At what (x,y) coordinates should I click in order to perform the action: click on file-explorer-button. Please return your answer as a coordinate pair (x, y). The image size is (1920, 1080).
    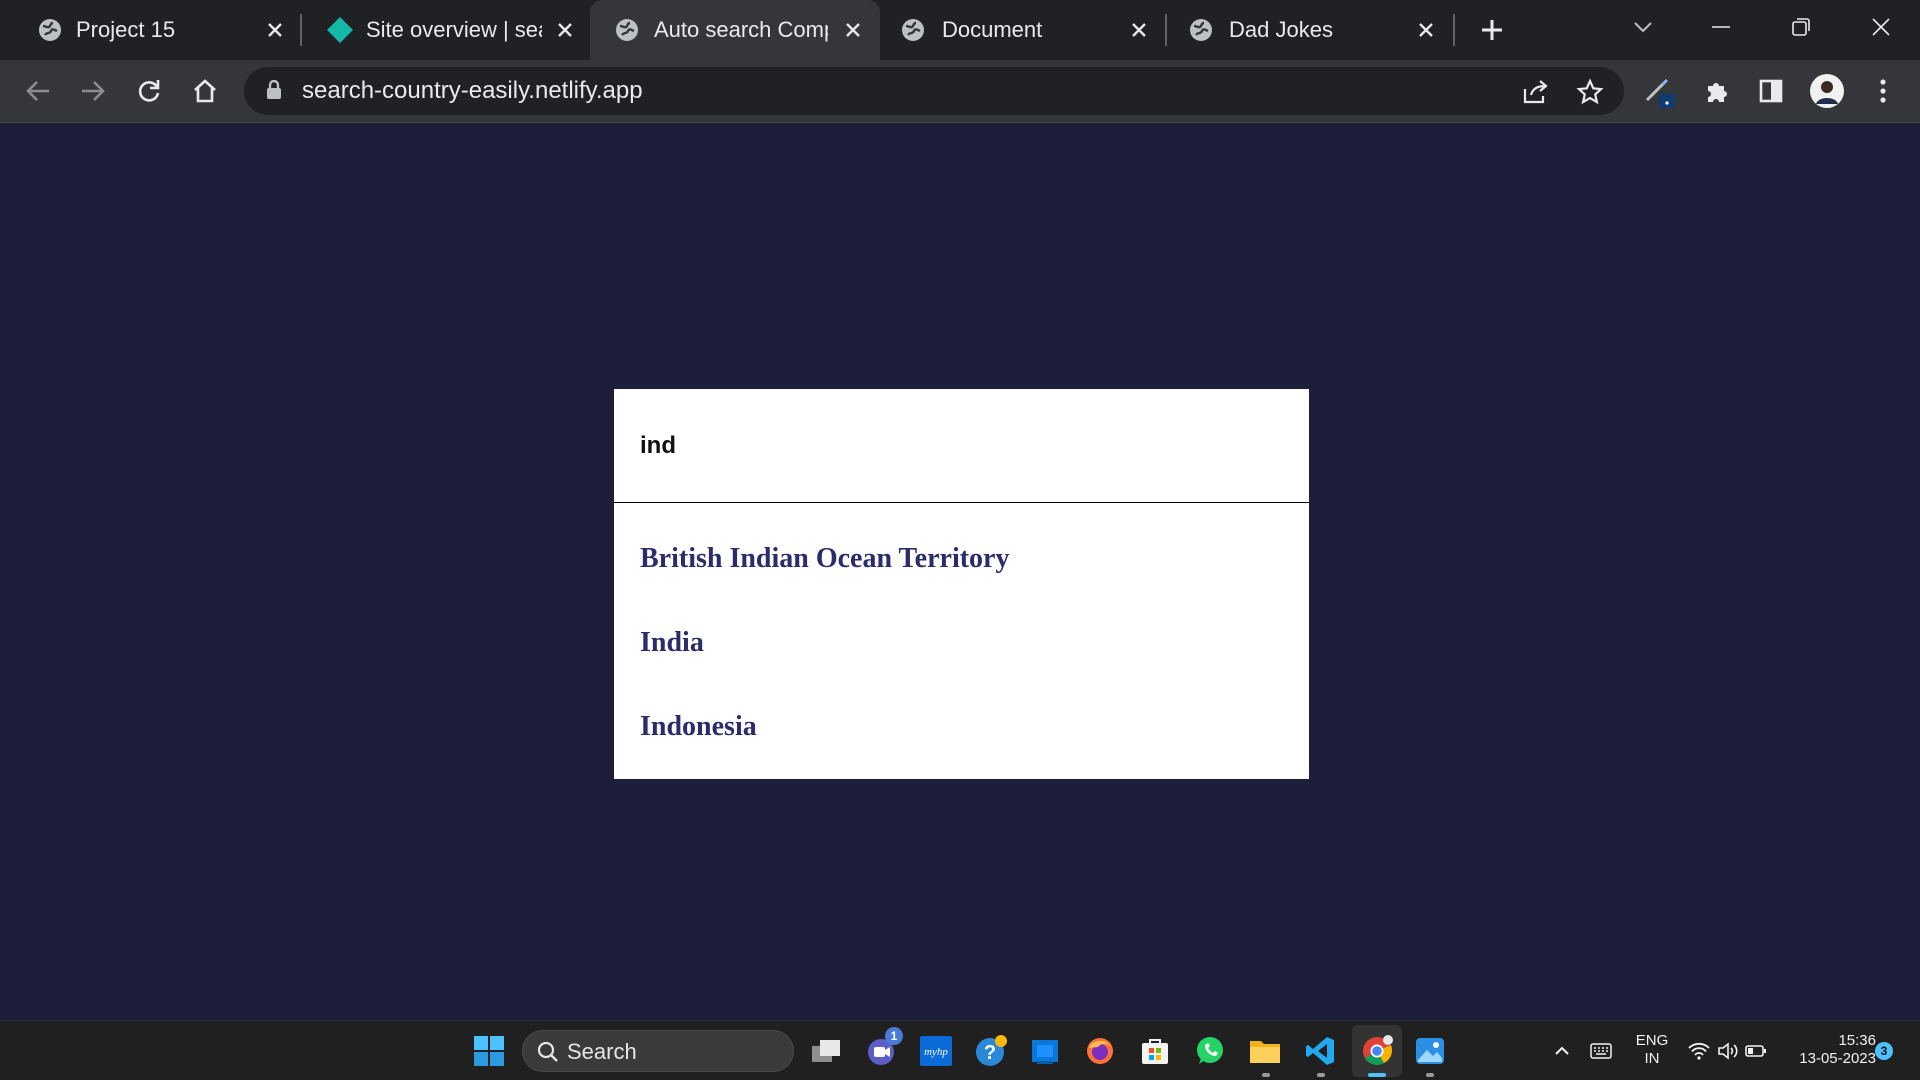
    Looking at the image, I should click on (1265, 1051).